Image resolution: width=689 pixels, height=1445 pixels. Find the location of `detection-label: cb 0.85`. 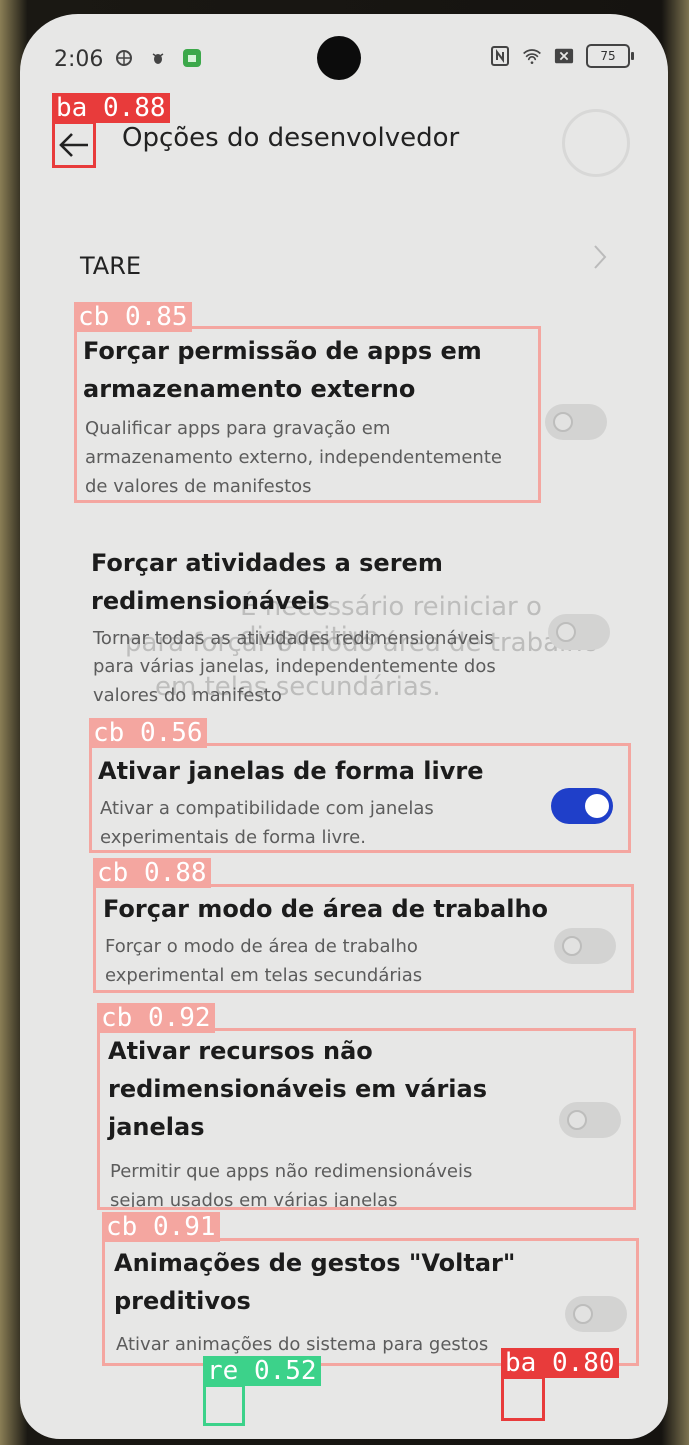

detection-label: cb 0.85 is located at coordinates (133, 317).